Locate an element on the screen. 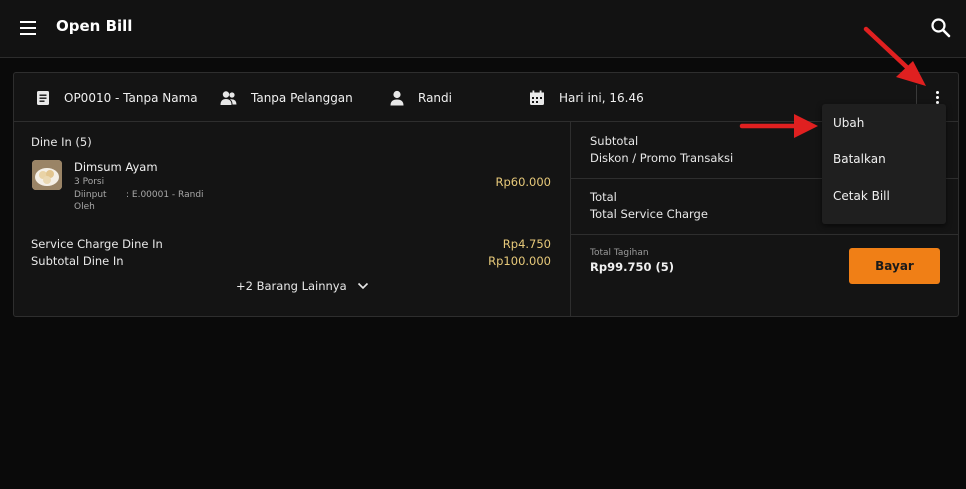  hamburger-menu-icon is located at coordinates (28, 28).